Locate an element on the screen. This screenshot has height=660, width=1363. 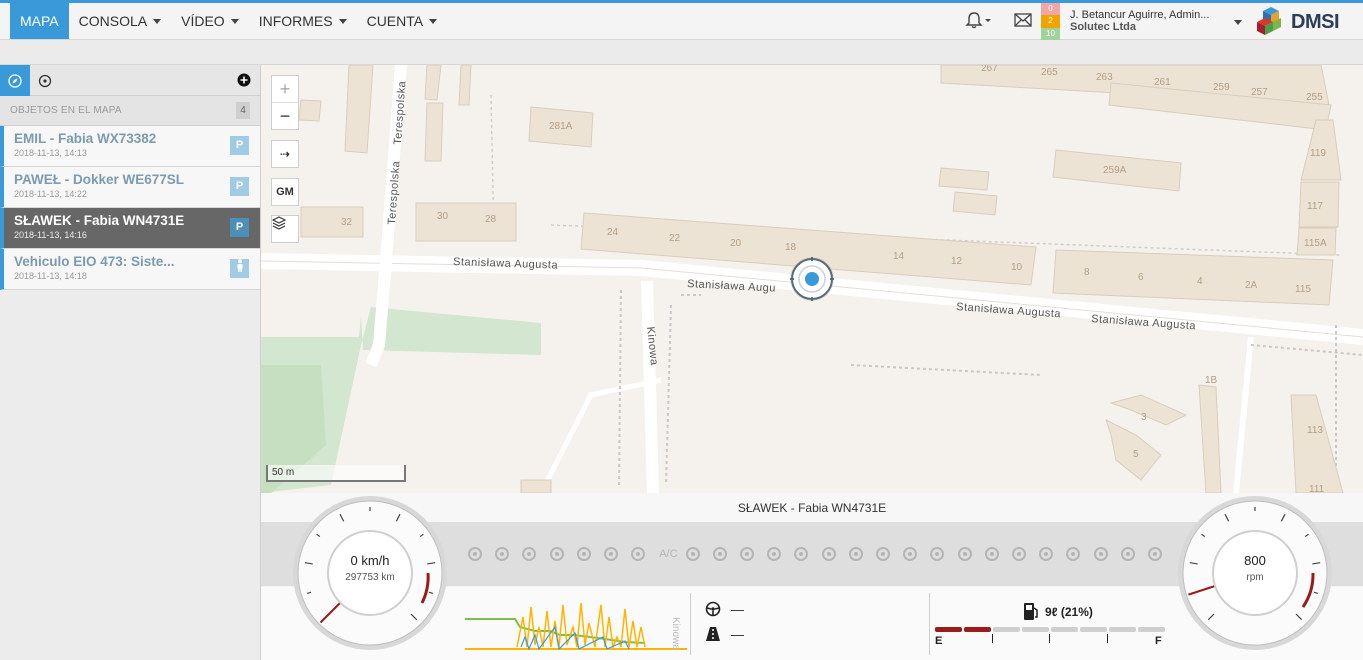
building-number: 265 is located at coordinates (1049, 72).